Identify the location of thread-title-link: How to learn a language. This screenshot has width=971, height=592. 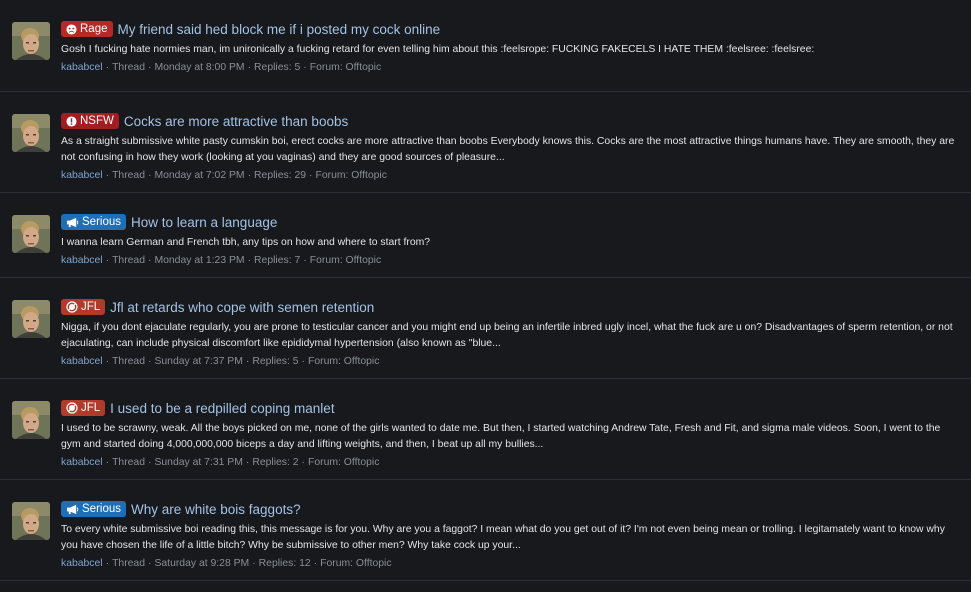
(204, 222).